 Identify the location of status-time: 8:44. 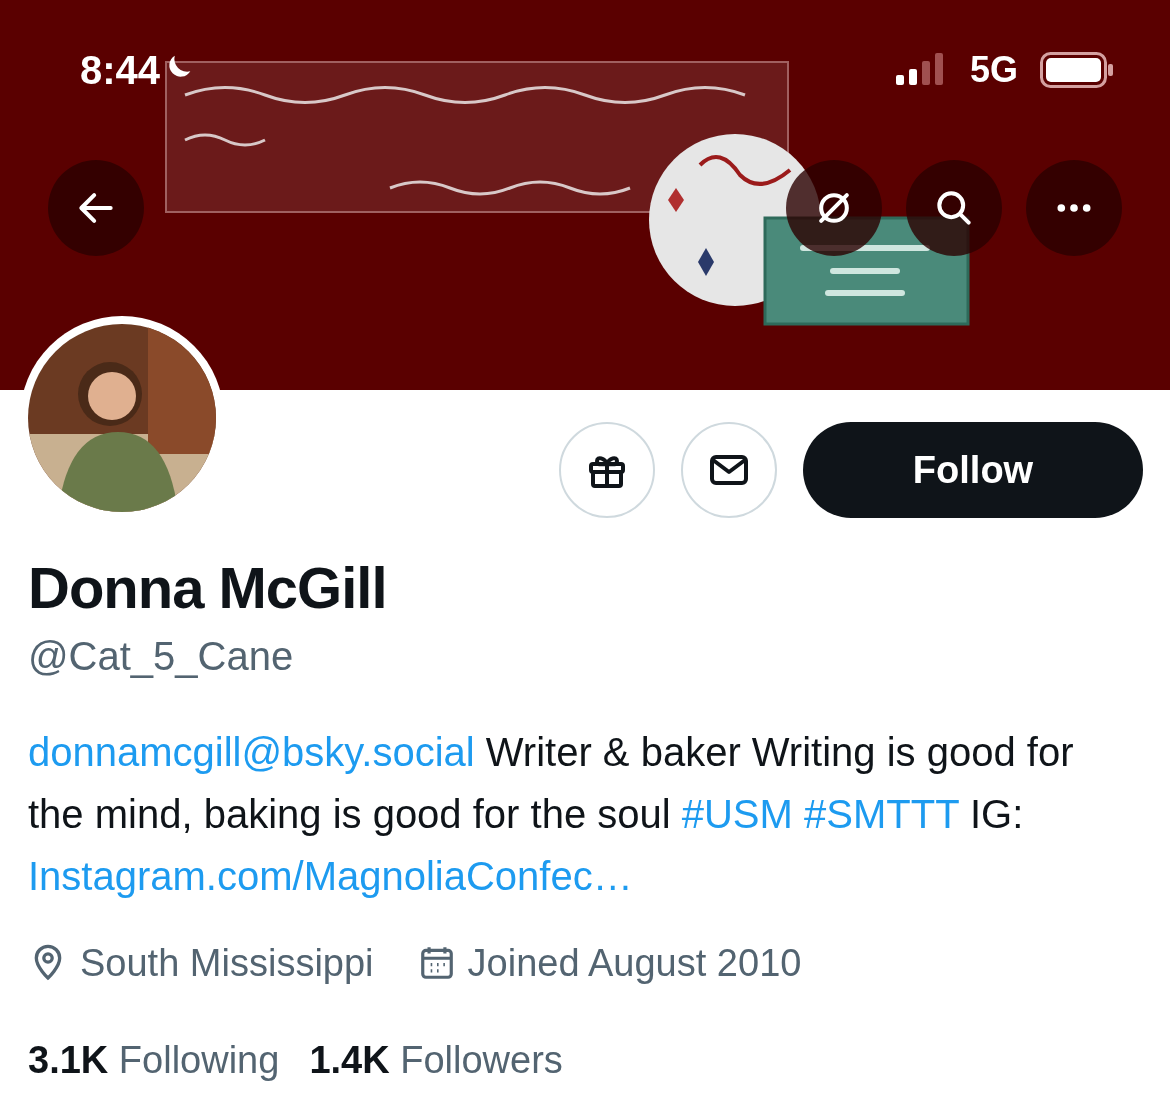
(120, 70).